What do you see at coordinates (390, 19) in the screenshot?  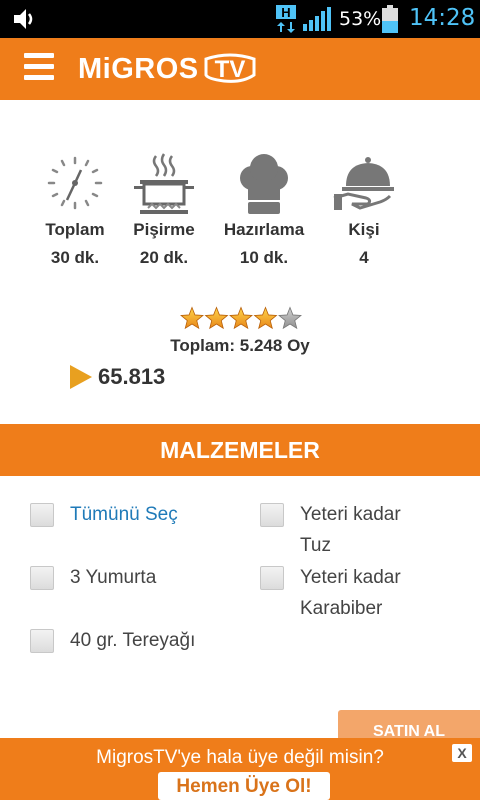 I see `battery-icon` at bounding box center [390, 19].